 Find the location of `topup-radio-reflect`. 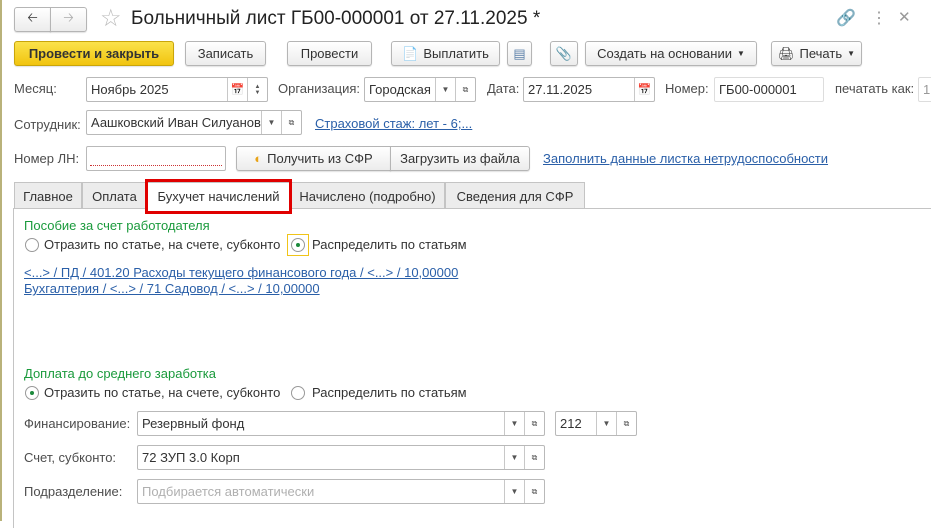

topup-radio-reflect is located at coordinates (32, 393).